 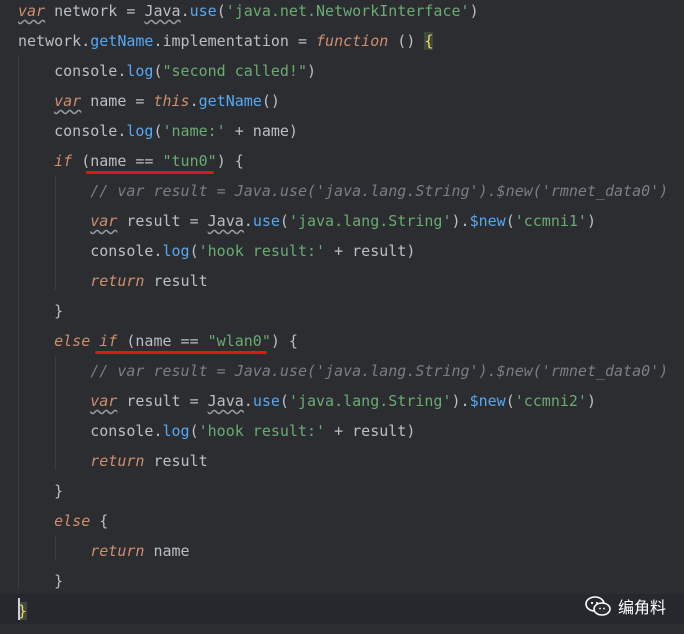 What do you see at coordinates (150, 172) in the screenshot?
I see `red-annotation-underline` at bounding box center [150, 172].